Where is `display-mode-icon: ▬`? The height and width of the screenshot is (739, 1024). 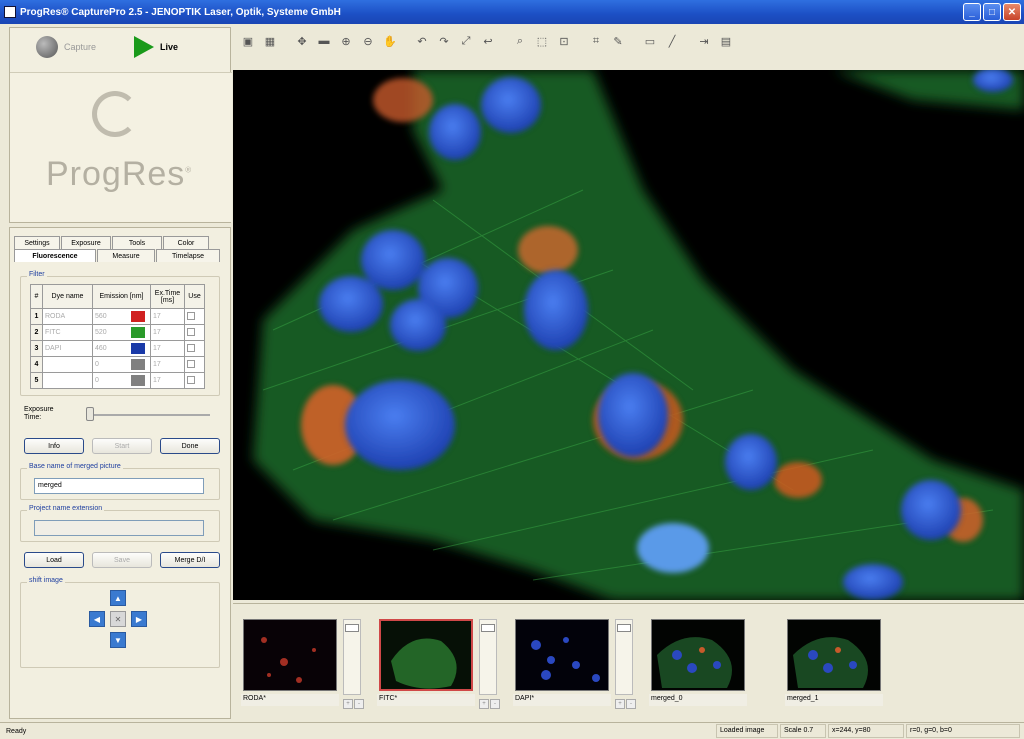
display-mode-icon: ▬ is located at coordinates (324, 41).